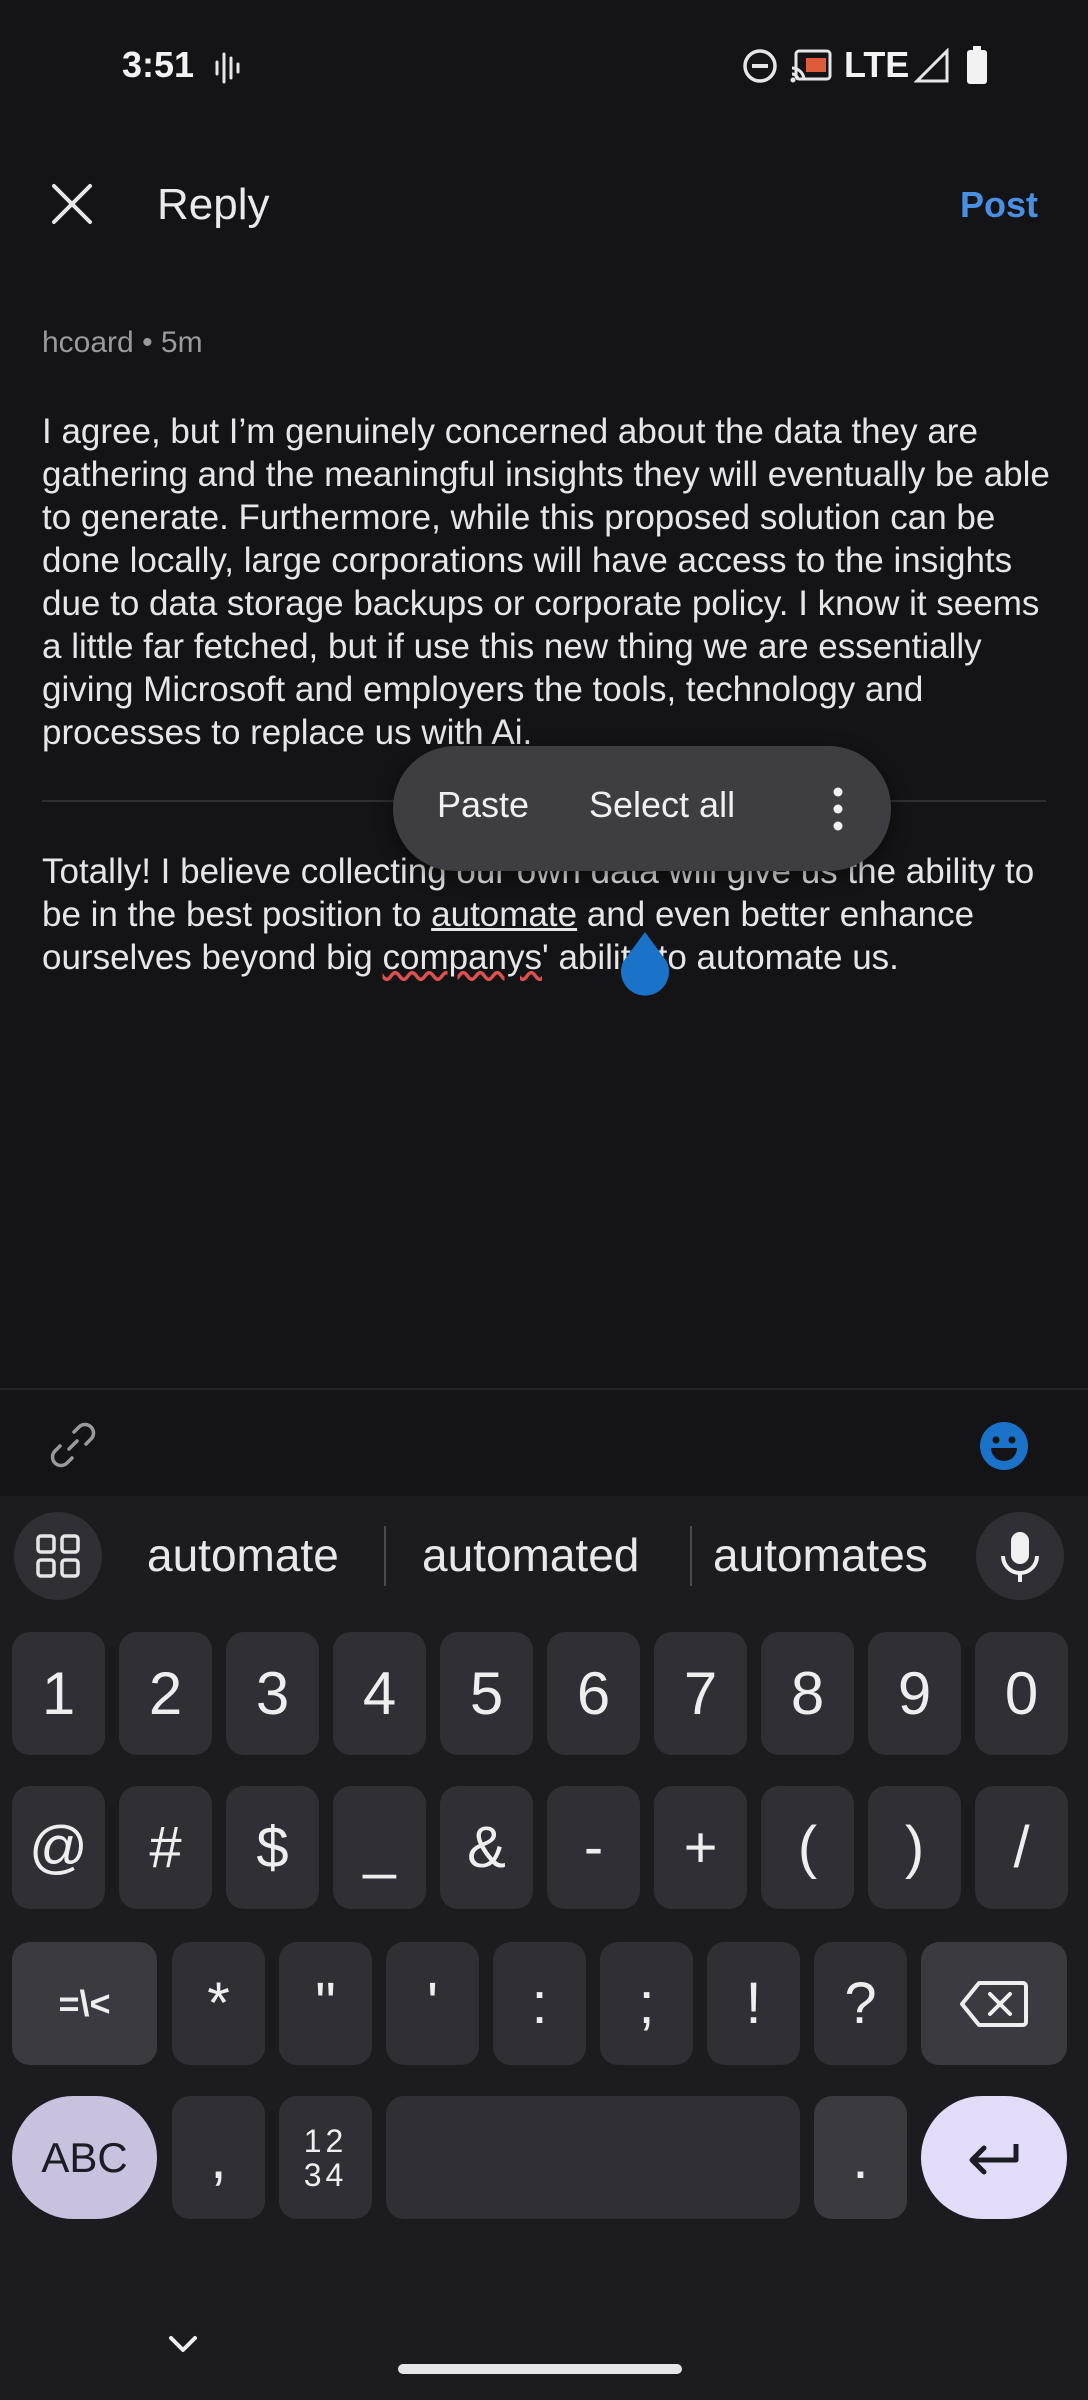  I want to click on signal-icon, so click(931, 68).